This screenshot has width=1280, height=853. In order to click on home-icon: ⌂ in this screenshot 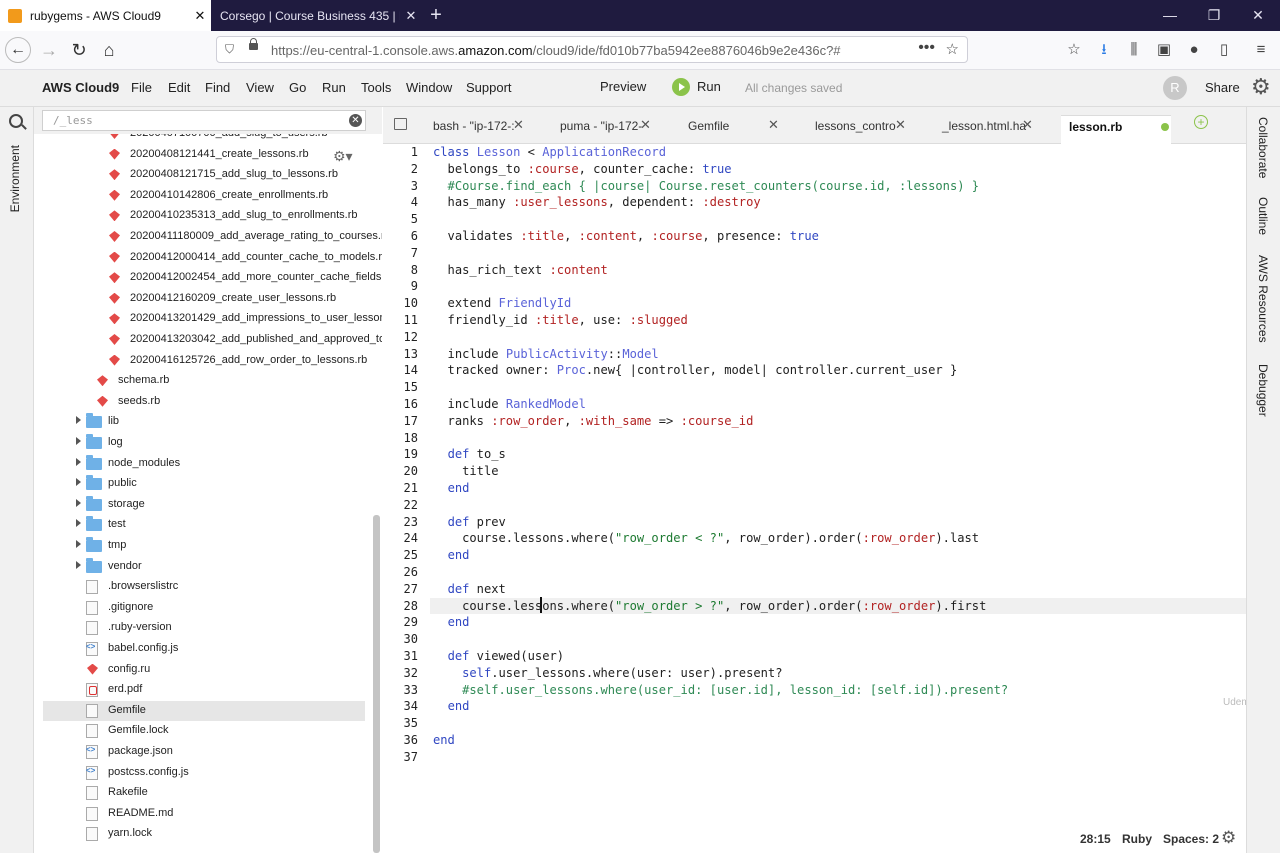, I will do `click(109, 50)`.